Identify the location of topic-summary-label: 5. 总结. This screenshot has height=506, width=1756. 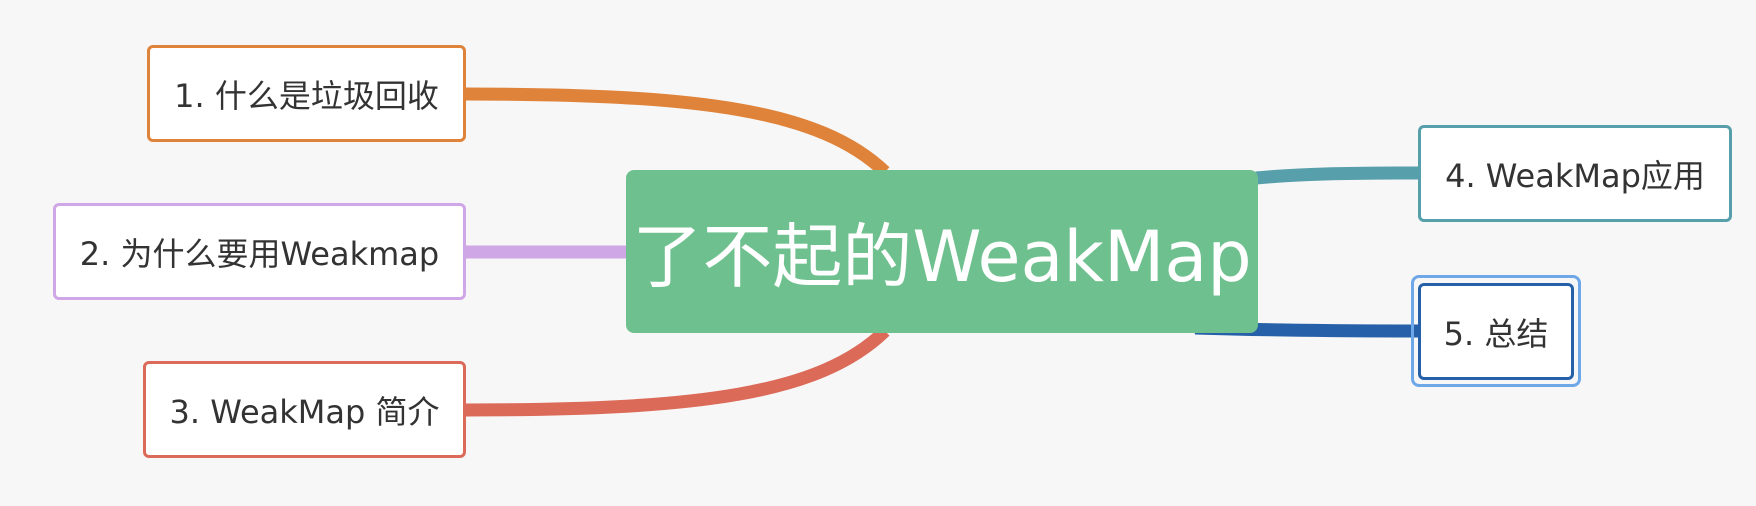
(1496, 333).